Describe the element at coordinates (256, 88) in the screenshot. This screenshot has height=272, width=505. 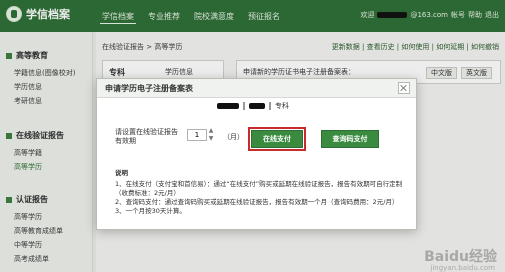
I see `modal-header: 申请学历电子注册备案表` at that location.